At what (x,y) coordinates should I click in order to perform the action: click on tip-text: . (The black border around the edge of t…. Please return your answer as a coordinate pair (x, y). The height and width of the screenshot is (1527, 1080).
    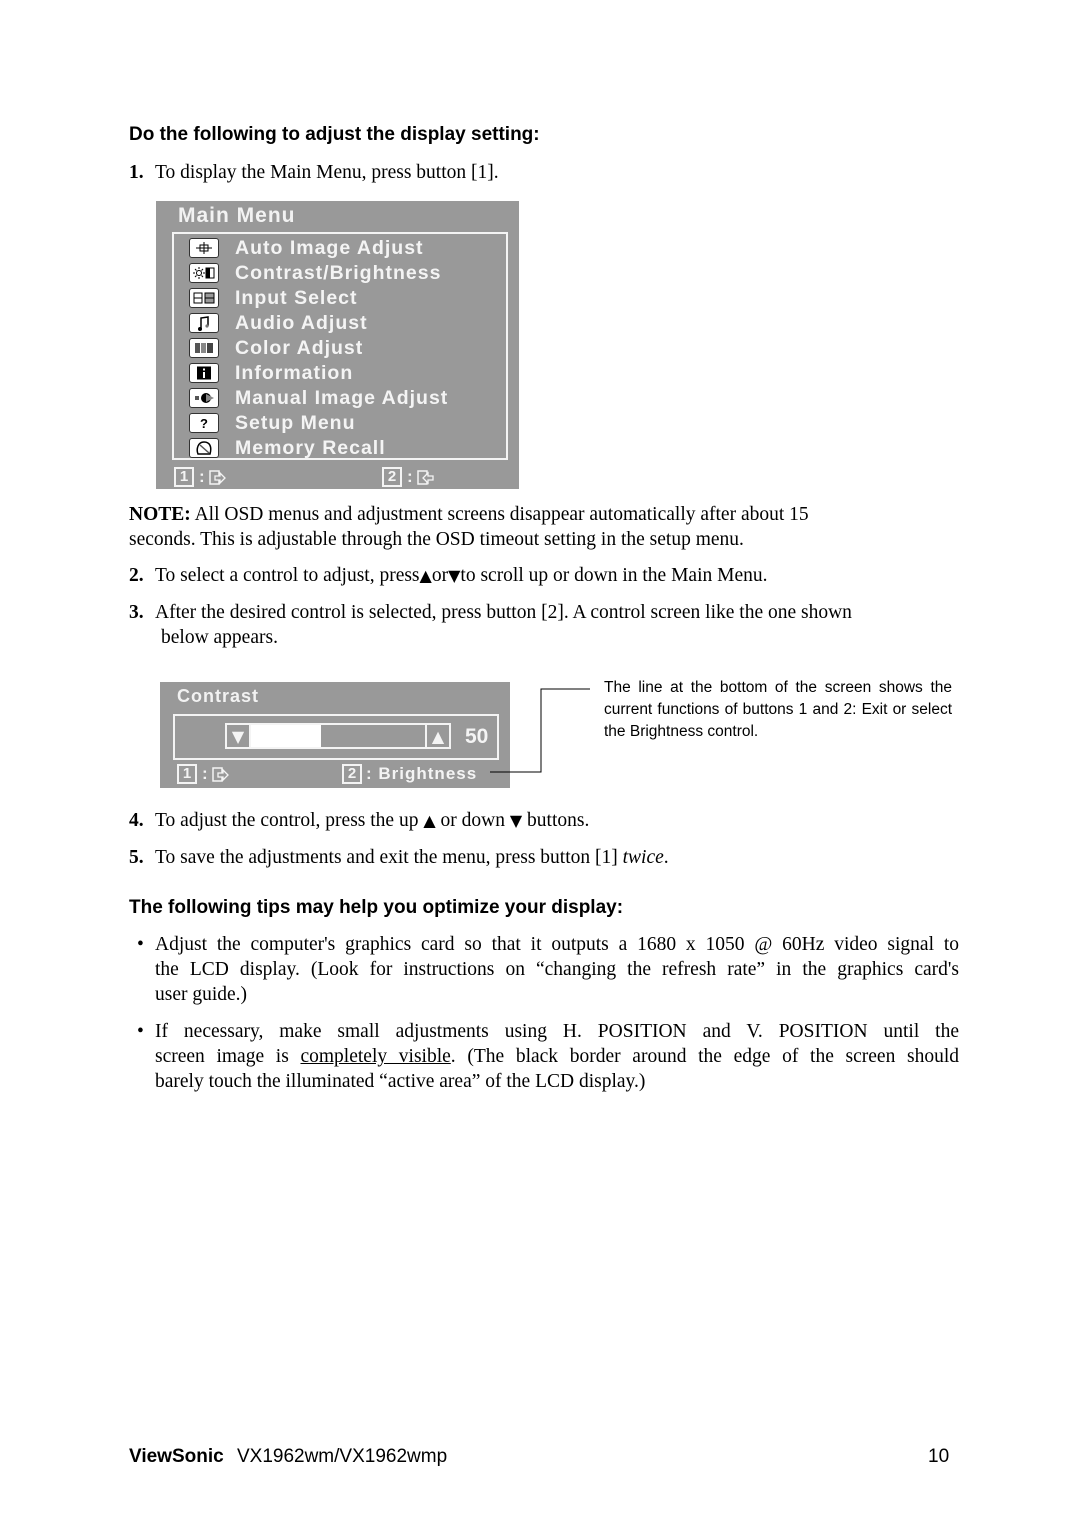
    Looking at the image, I should click on (704, 1056).